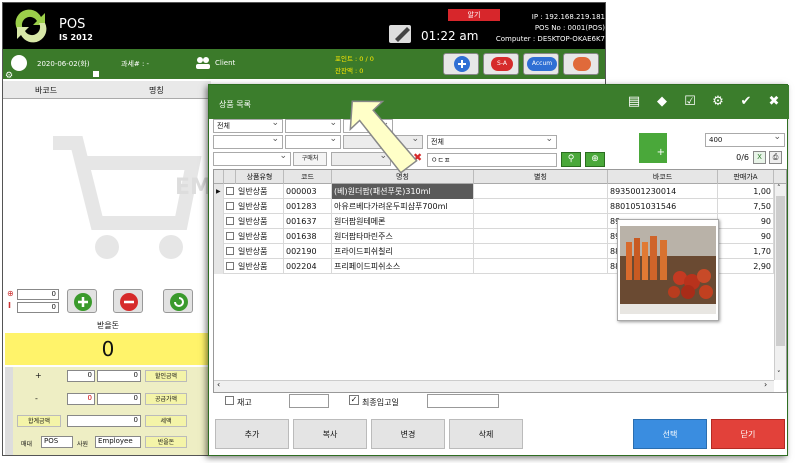  What do you see at coordinates (81, 399) in the screenshot?
I see `minus-field-1: 0` at bounding box center [81, 399].